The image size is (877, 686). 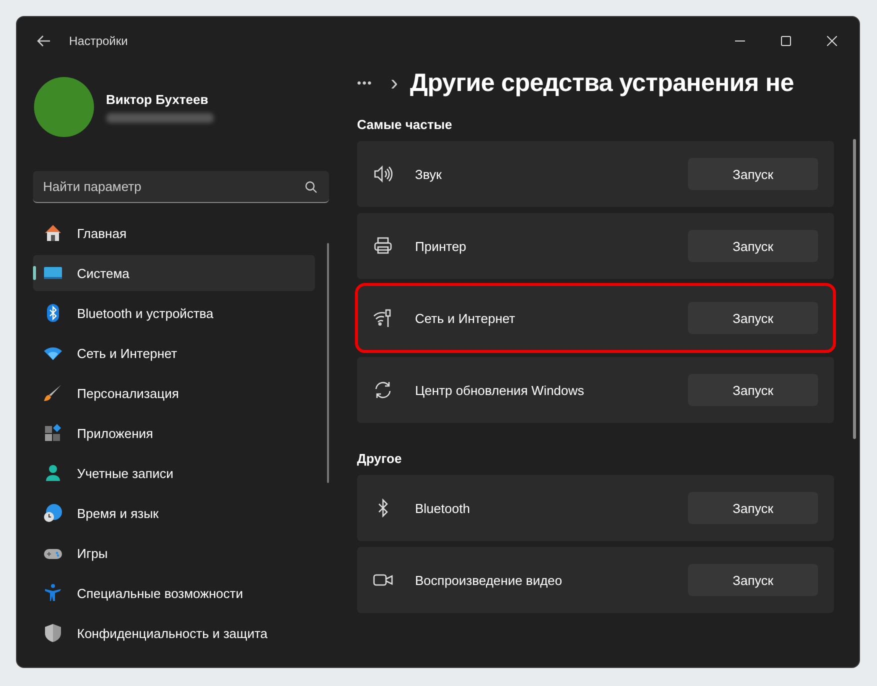 I want to click on refresh-icon, so click(x=383, y=390).